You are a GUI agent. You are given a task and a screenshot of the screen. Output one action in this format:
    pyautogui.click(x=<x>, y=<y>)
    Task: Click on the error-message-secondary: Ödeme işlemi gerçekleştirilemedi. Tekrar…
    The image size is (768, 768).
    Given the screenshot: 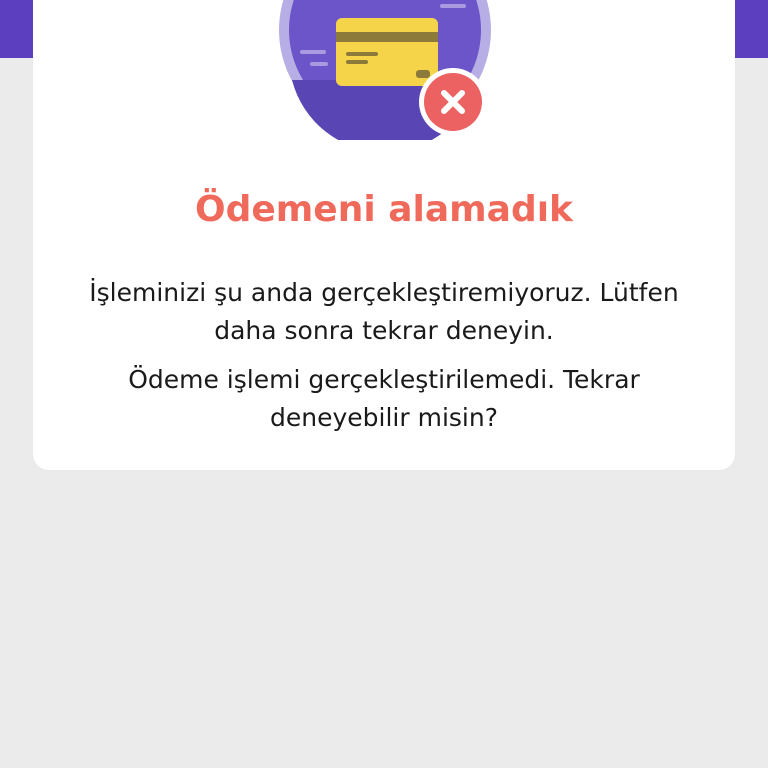 What is the action you would take?
    pyautogui.click(x=384, y=398)
    